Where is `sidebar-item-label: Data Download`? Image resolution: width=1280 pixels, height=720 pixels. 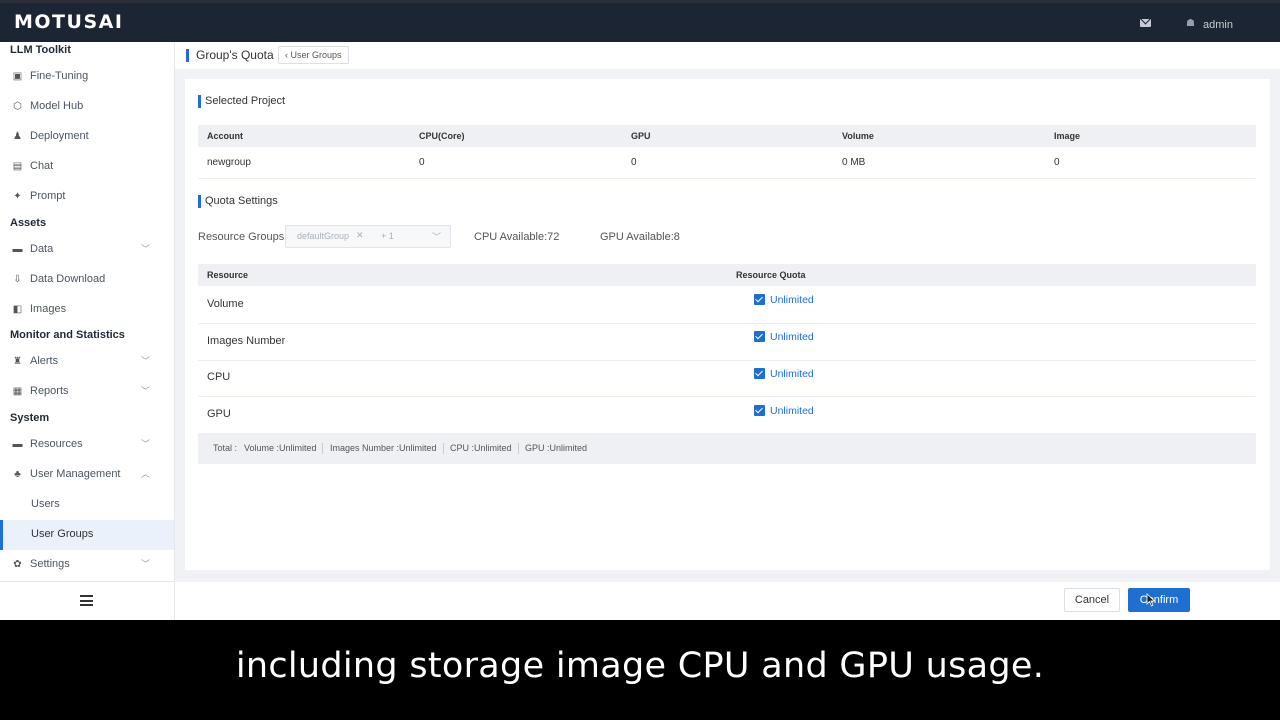
sidebar-item-label: Data Download is located at coordinates (68, 279).